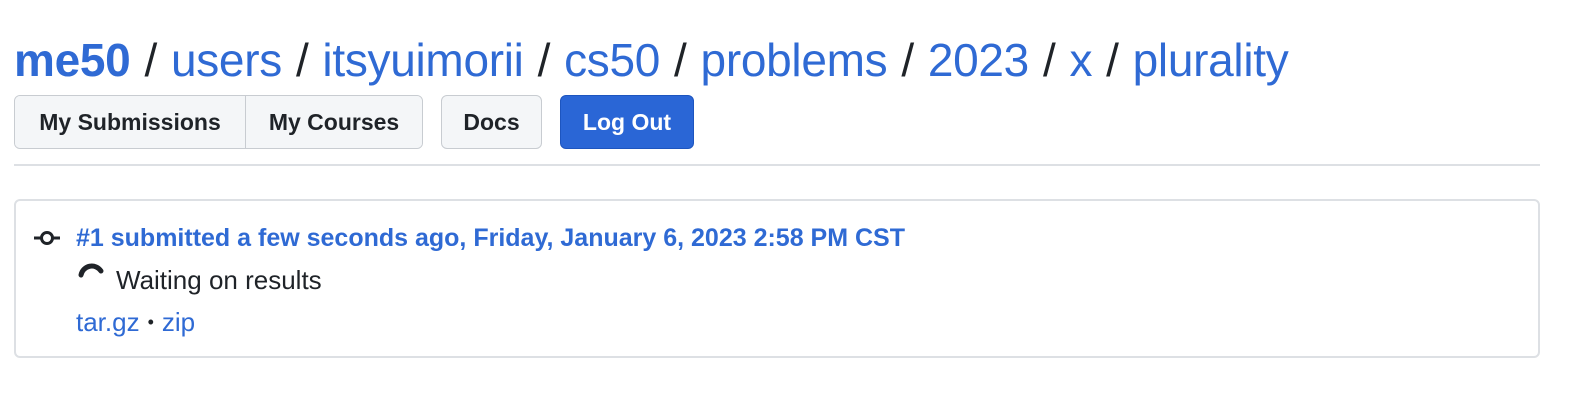  Describe the element at coordinates (978, 60) in the screenshot. I see `breadcrumb-item-year: 2023` at that location.